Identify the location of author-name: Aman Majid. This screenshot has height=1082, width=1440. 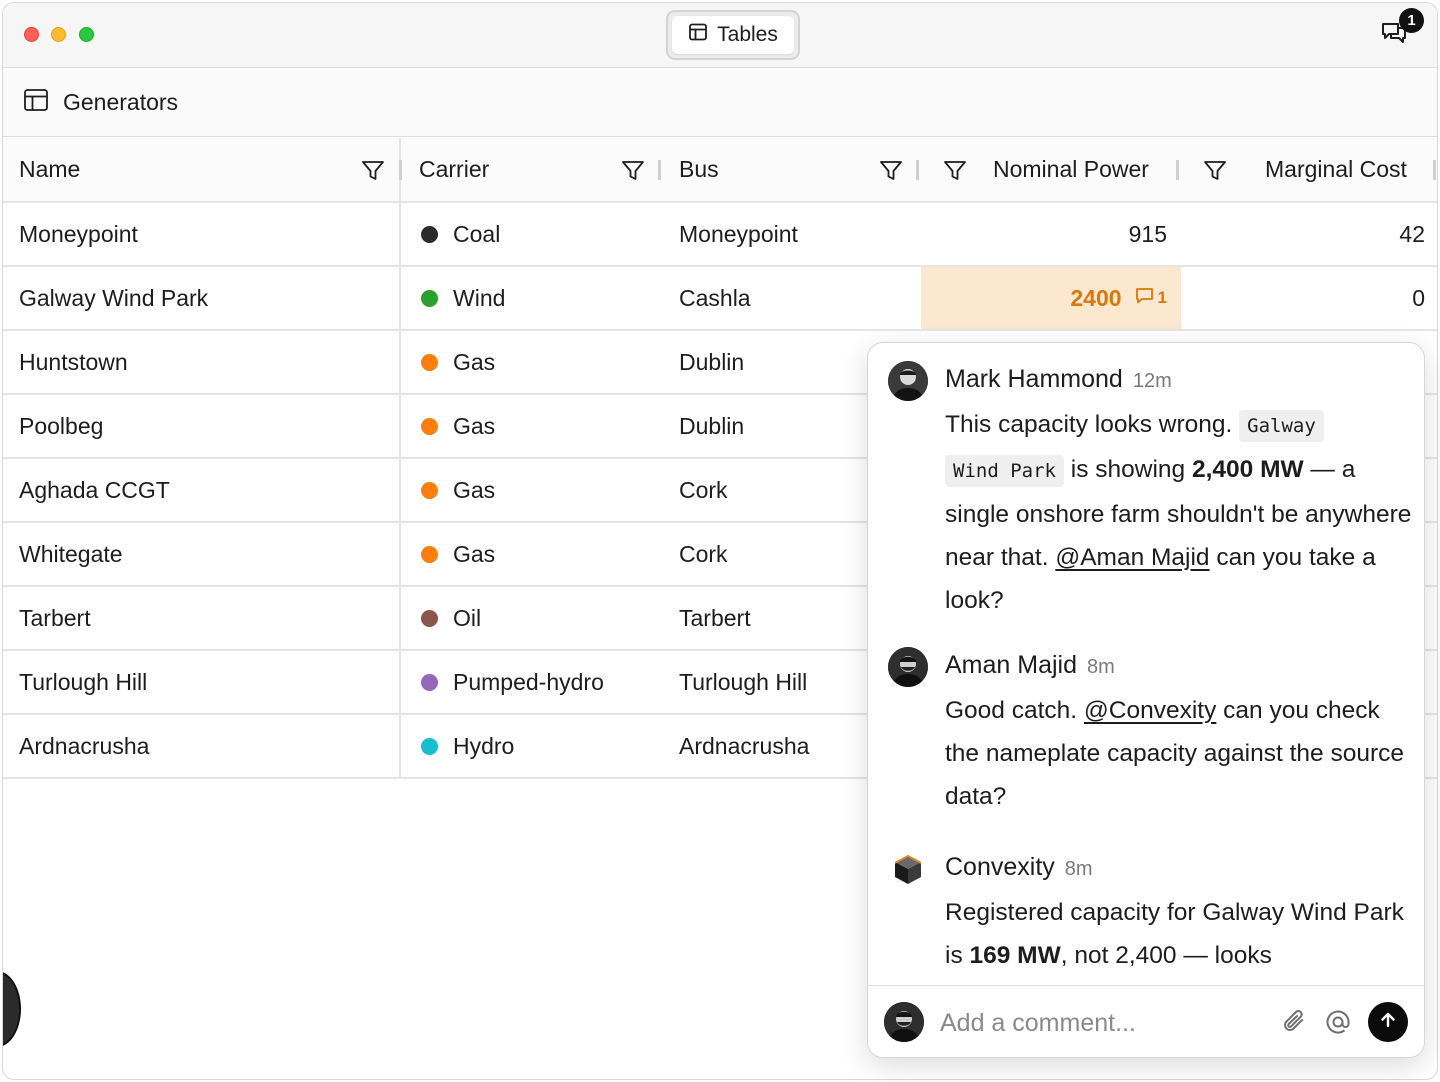
(1011, 665).